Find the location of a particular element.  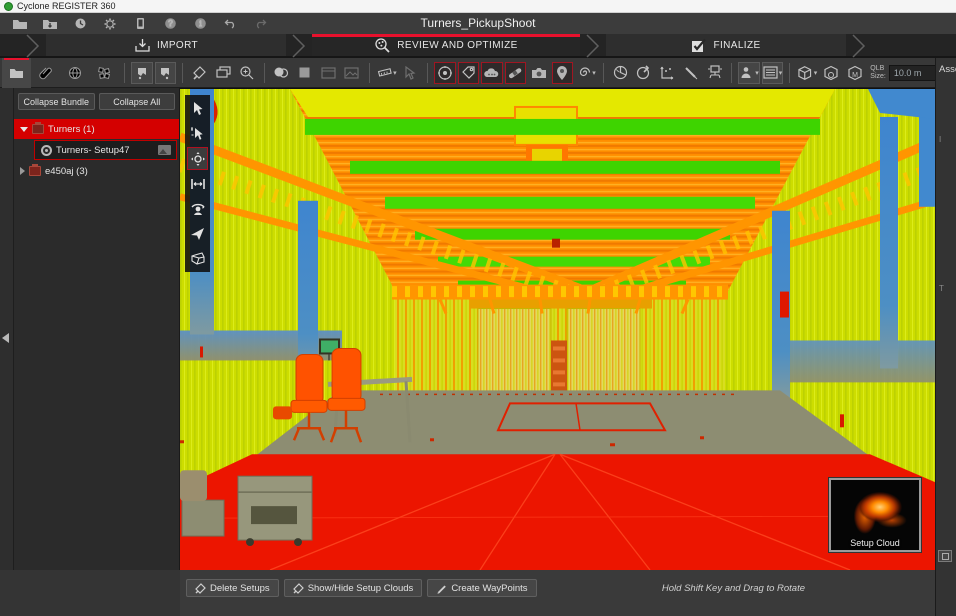

assets-panel-title: Assets is located at coordinates (947, 69).